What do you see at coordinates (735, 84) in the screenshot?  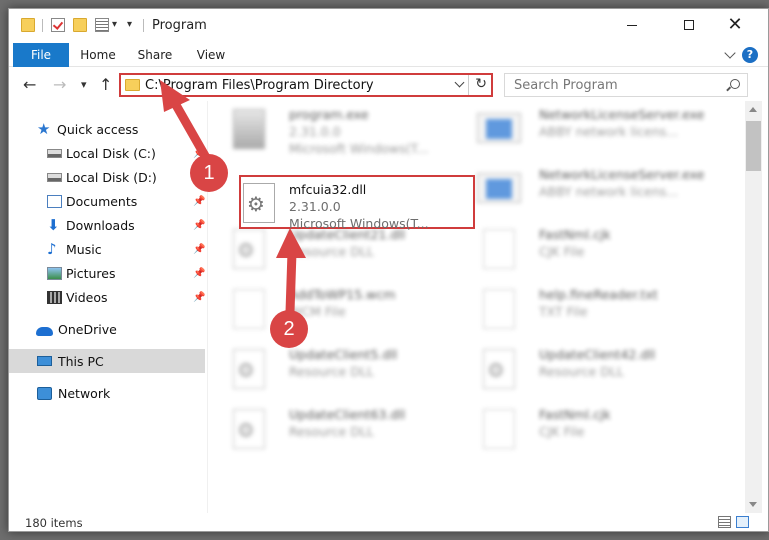 I see `search-icon` at bounding box center [735, 84].